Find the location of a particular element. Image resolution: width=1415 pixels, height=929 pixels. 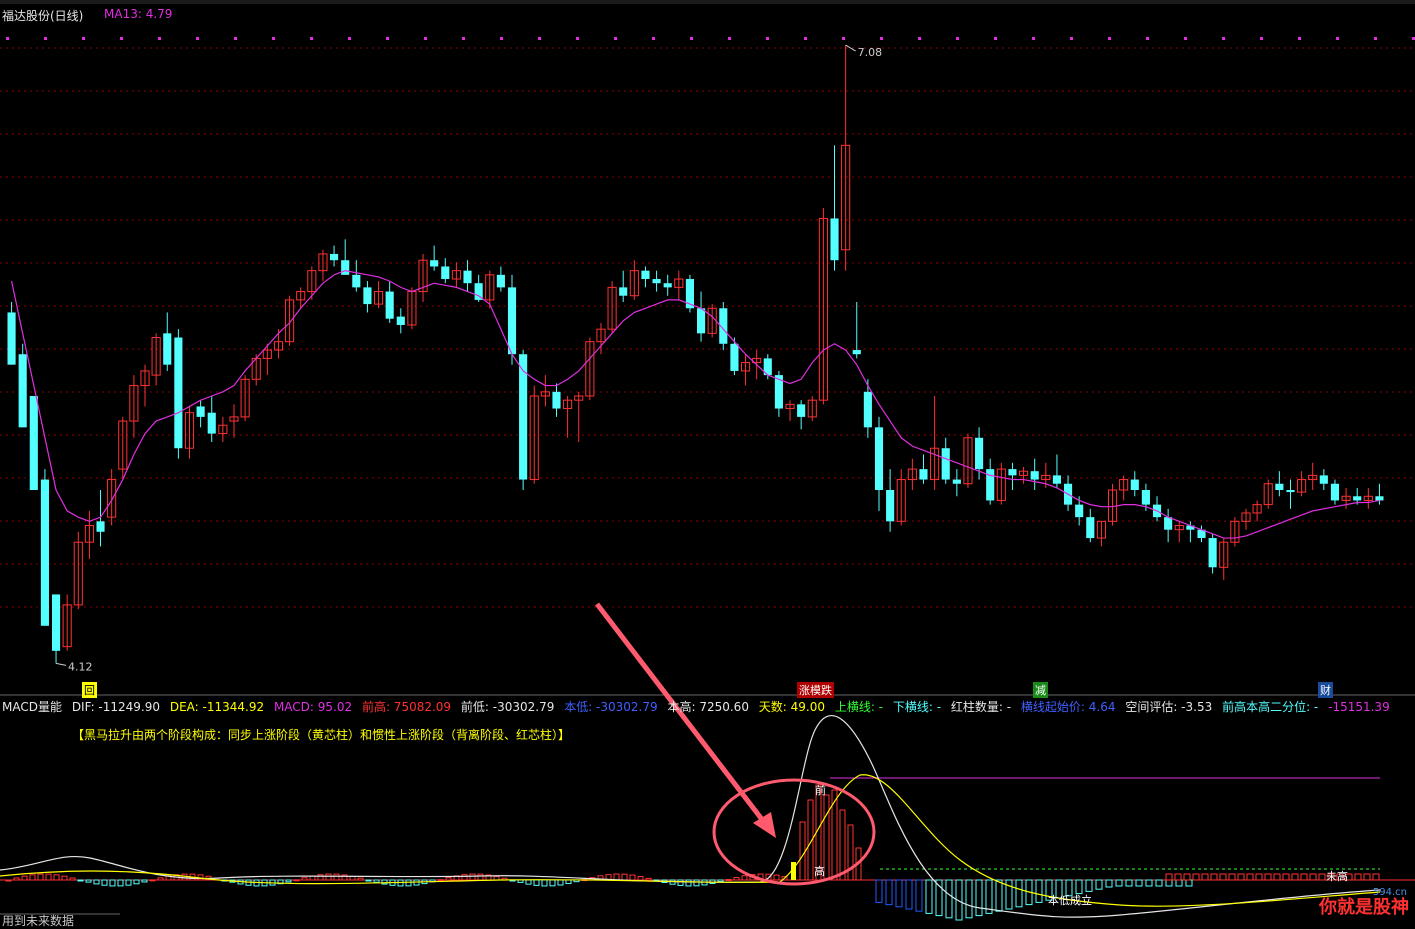

label-benditlichengli: 本低成立 is located at coordinates (1070, 900).